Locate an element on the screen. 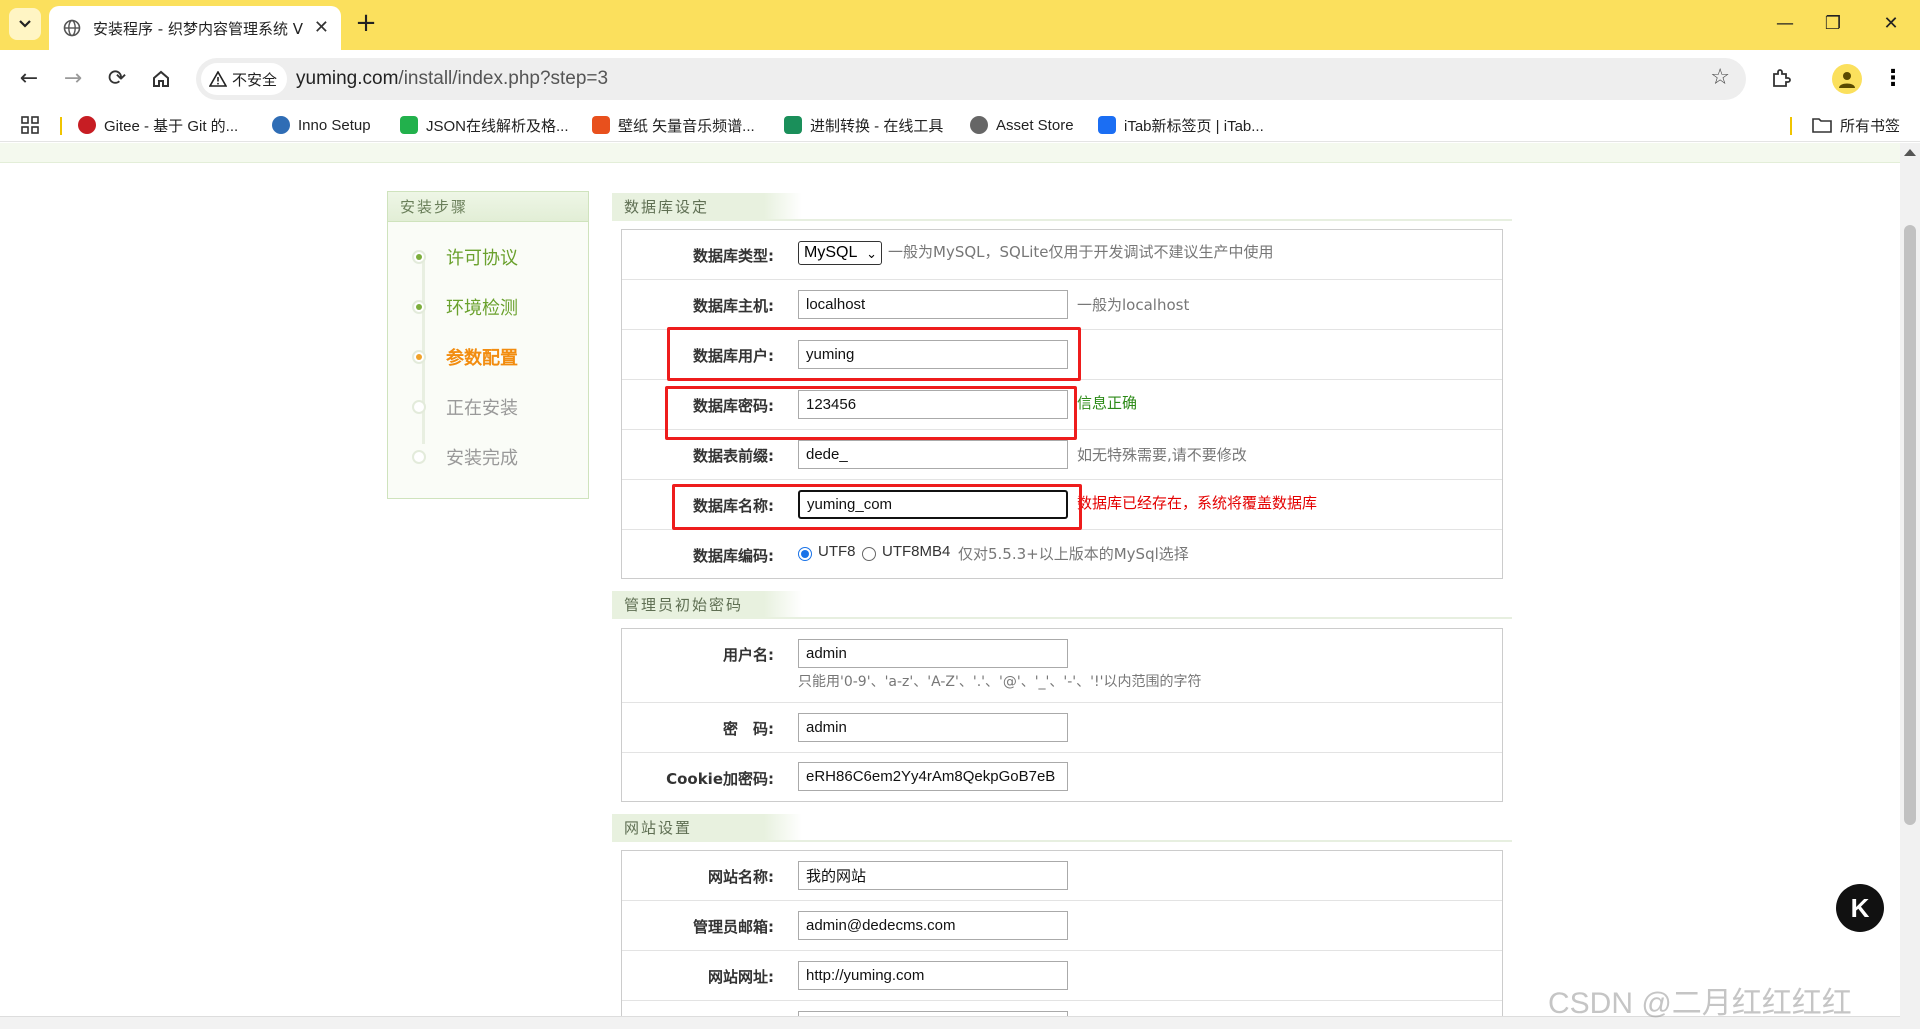 The width and height of the screenshot is (1920, 1029). annotation-box-db-user is located at coordinates (874, 354).